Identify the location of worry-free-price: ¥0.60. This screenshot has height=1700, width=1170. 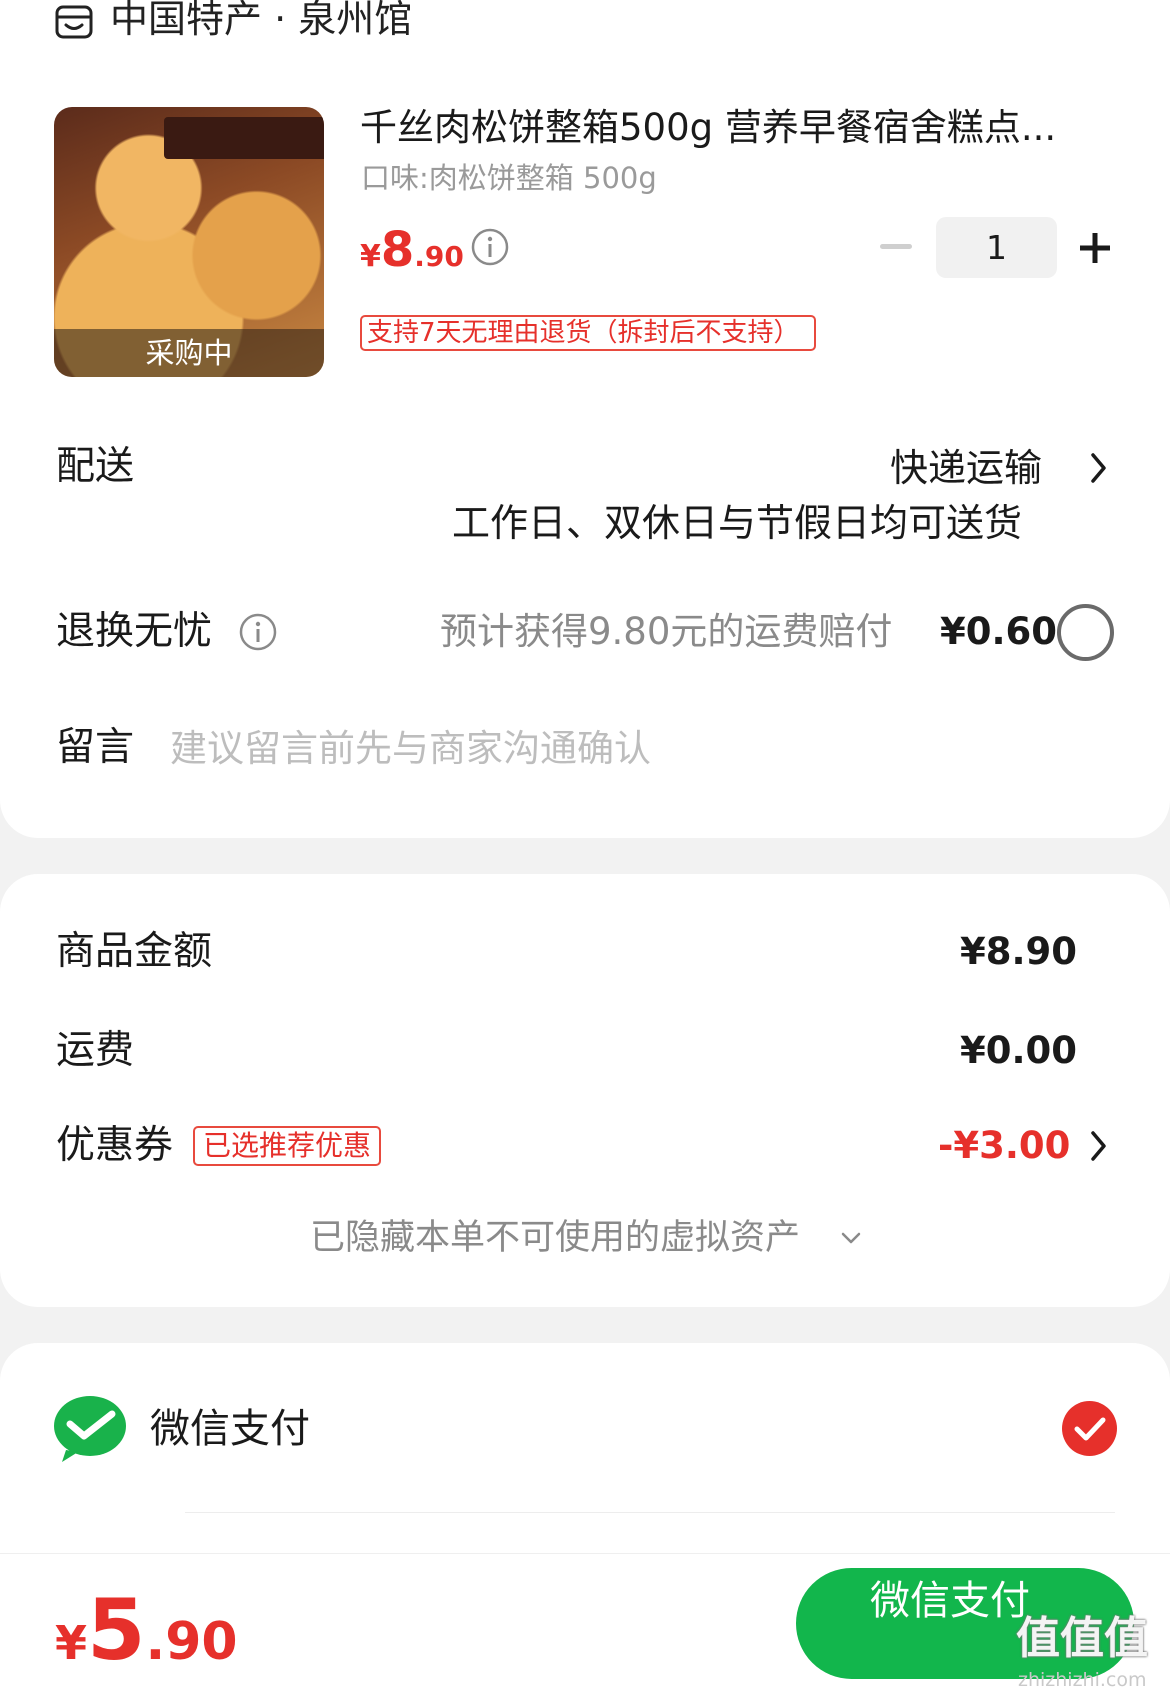
(999, 631).